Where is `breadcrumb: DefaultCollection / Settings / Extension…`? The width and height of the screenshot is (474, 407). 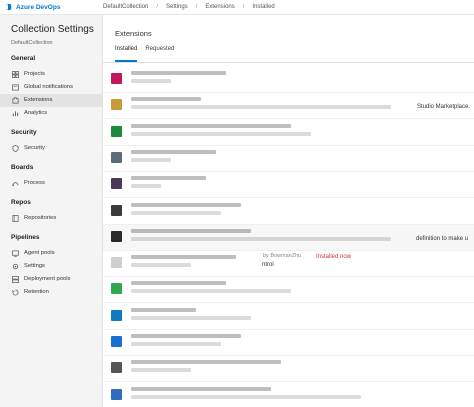 breadcrumb: DefaultCollection / Settings / Extension… is located at coordinates (189, 7).